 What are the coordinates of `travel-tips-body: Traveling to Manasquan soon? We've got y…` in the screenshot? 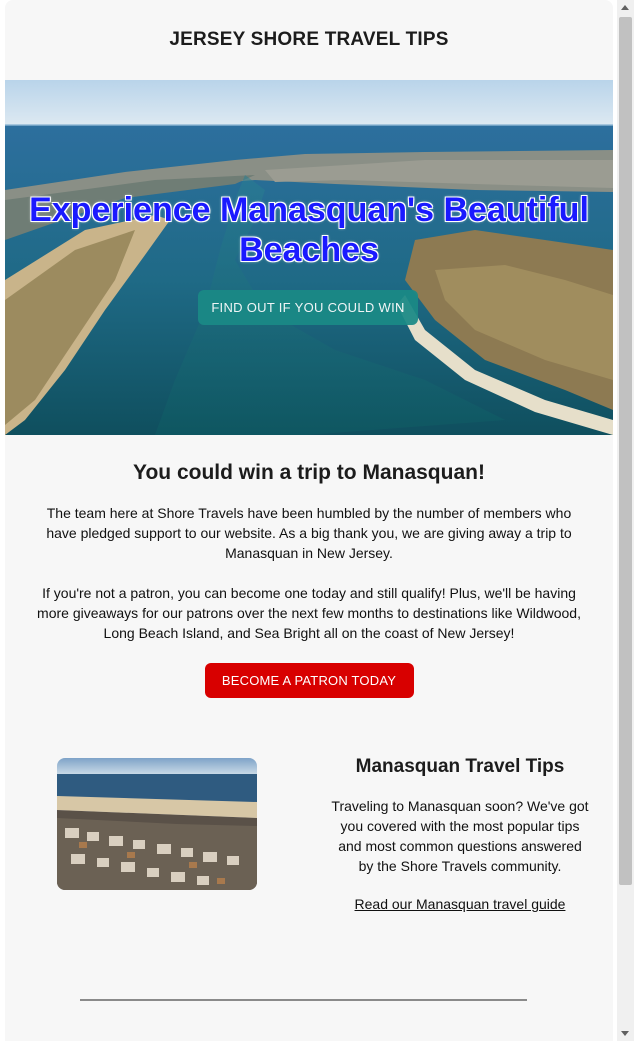 It's located at (460, 836).